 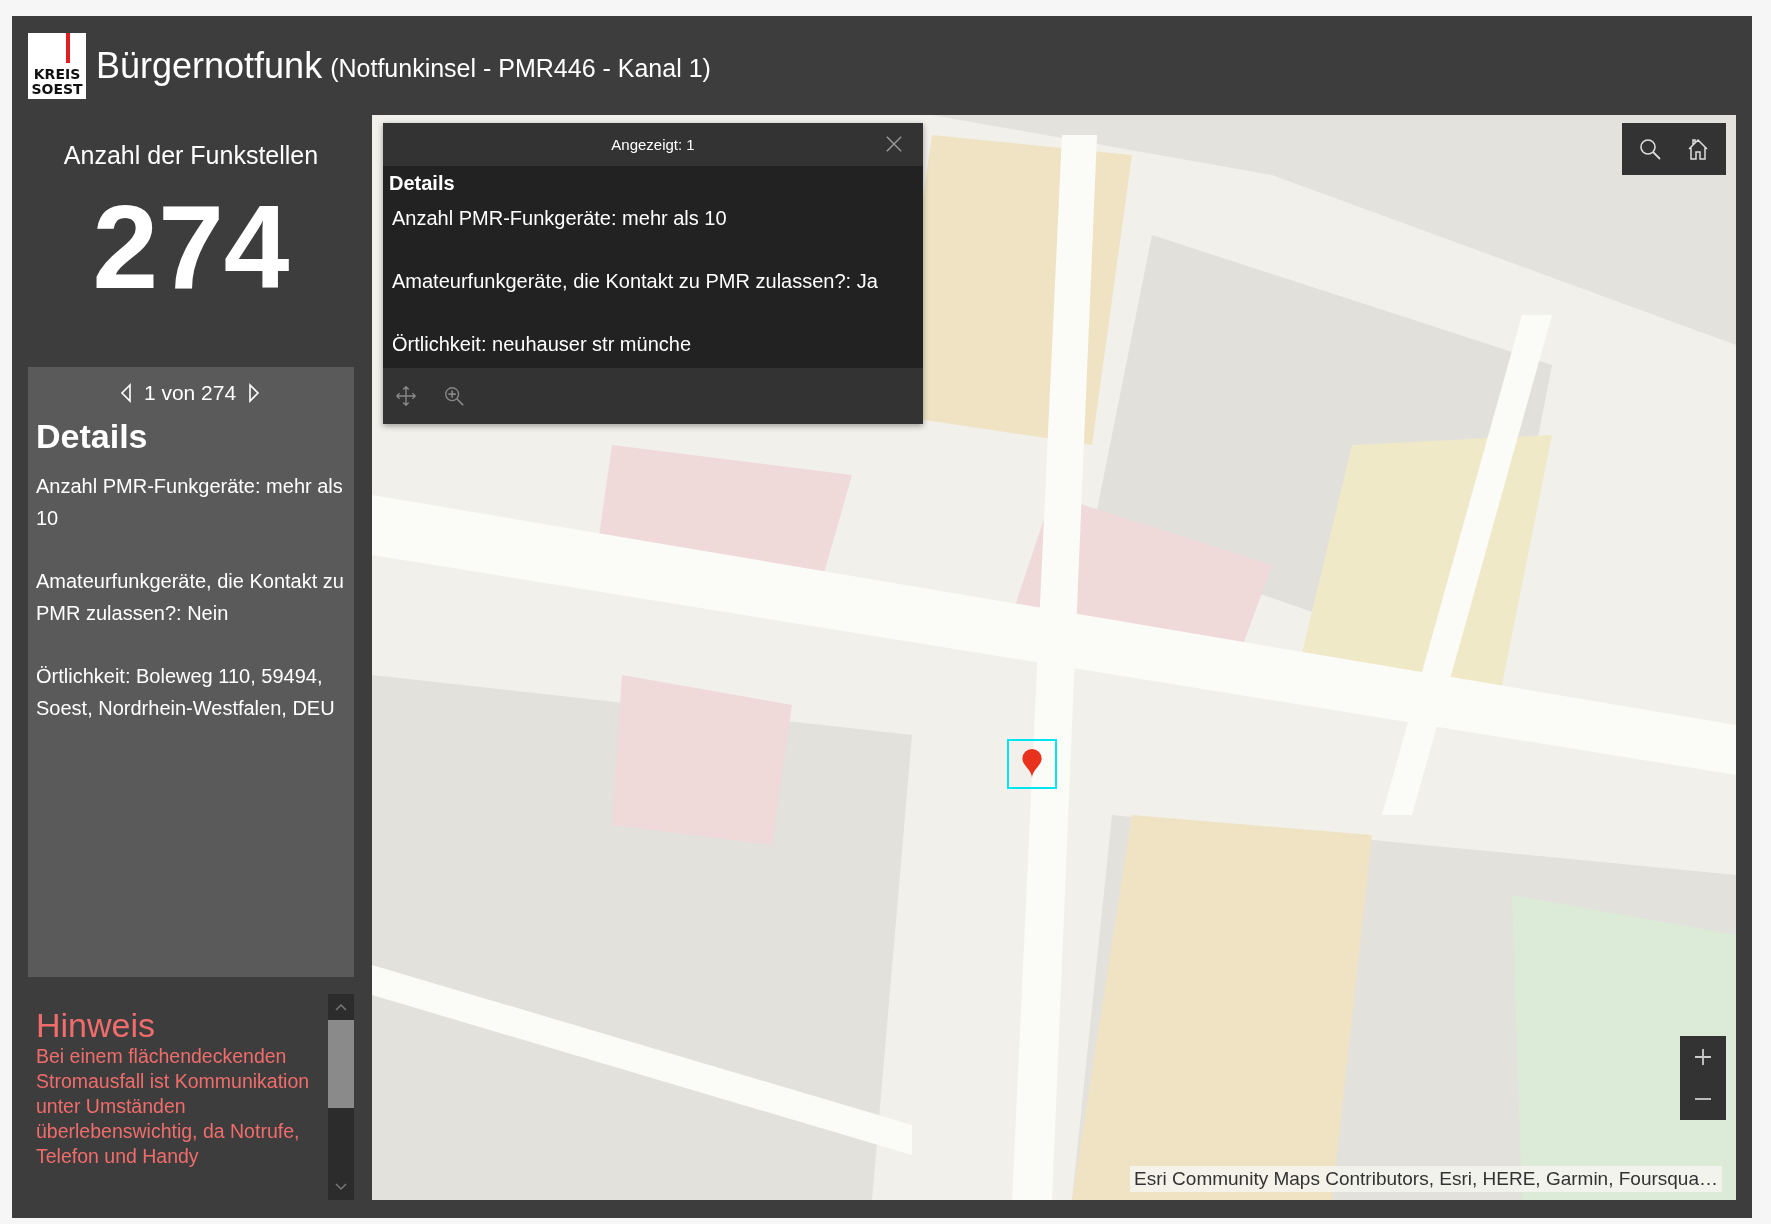 What do you see at coordinates (209, 65) in the screenshot?
I see `app-title: Bürgernotfunk` at bounding box center [209, 65].